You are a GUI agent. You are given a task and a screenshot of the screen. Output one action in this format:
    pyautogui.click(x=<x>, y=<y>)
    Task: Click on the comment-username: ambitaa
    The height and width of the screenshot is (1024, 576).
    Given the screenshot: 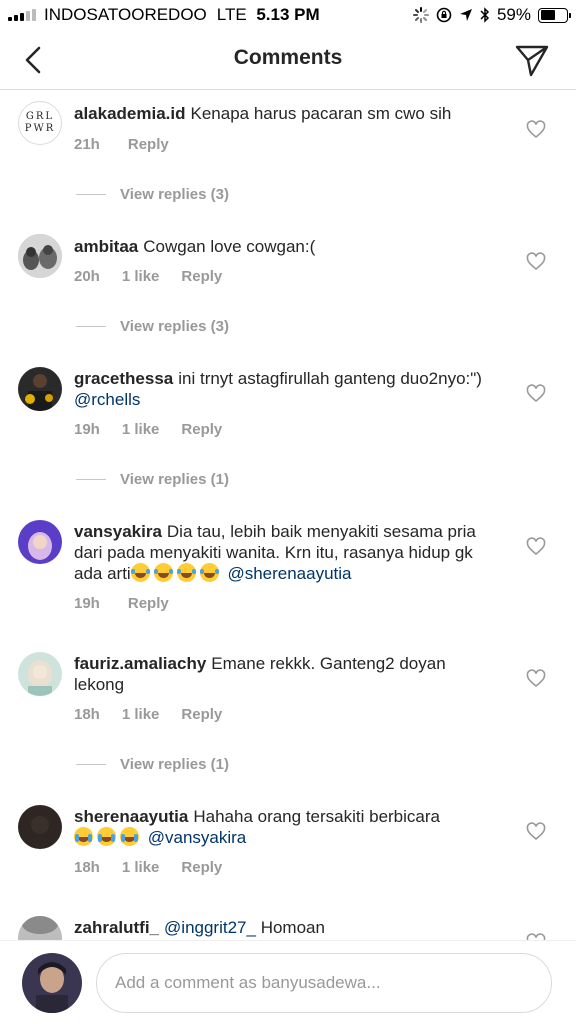 What is the action you would take?
    pyautogui.click(x=106, y=246)
    